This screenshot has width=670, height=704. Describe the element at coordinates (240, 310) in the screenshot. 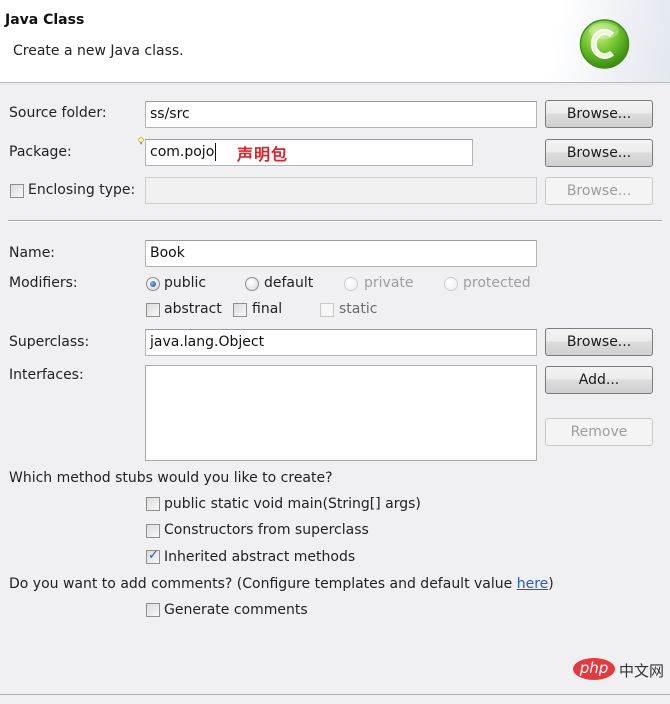

I see `modifier-final-checkbox` at that location.